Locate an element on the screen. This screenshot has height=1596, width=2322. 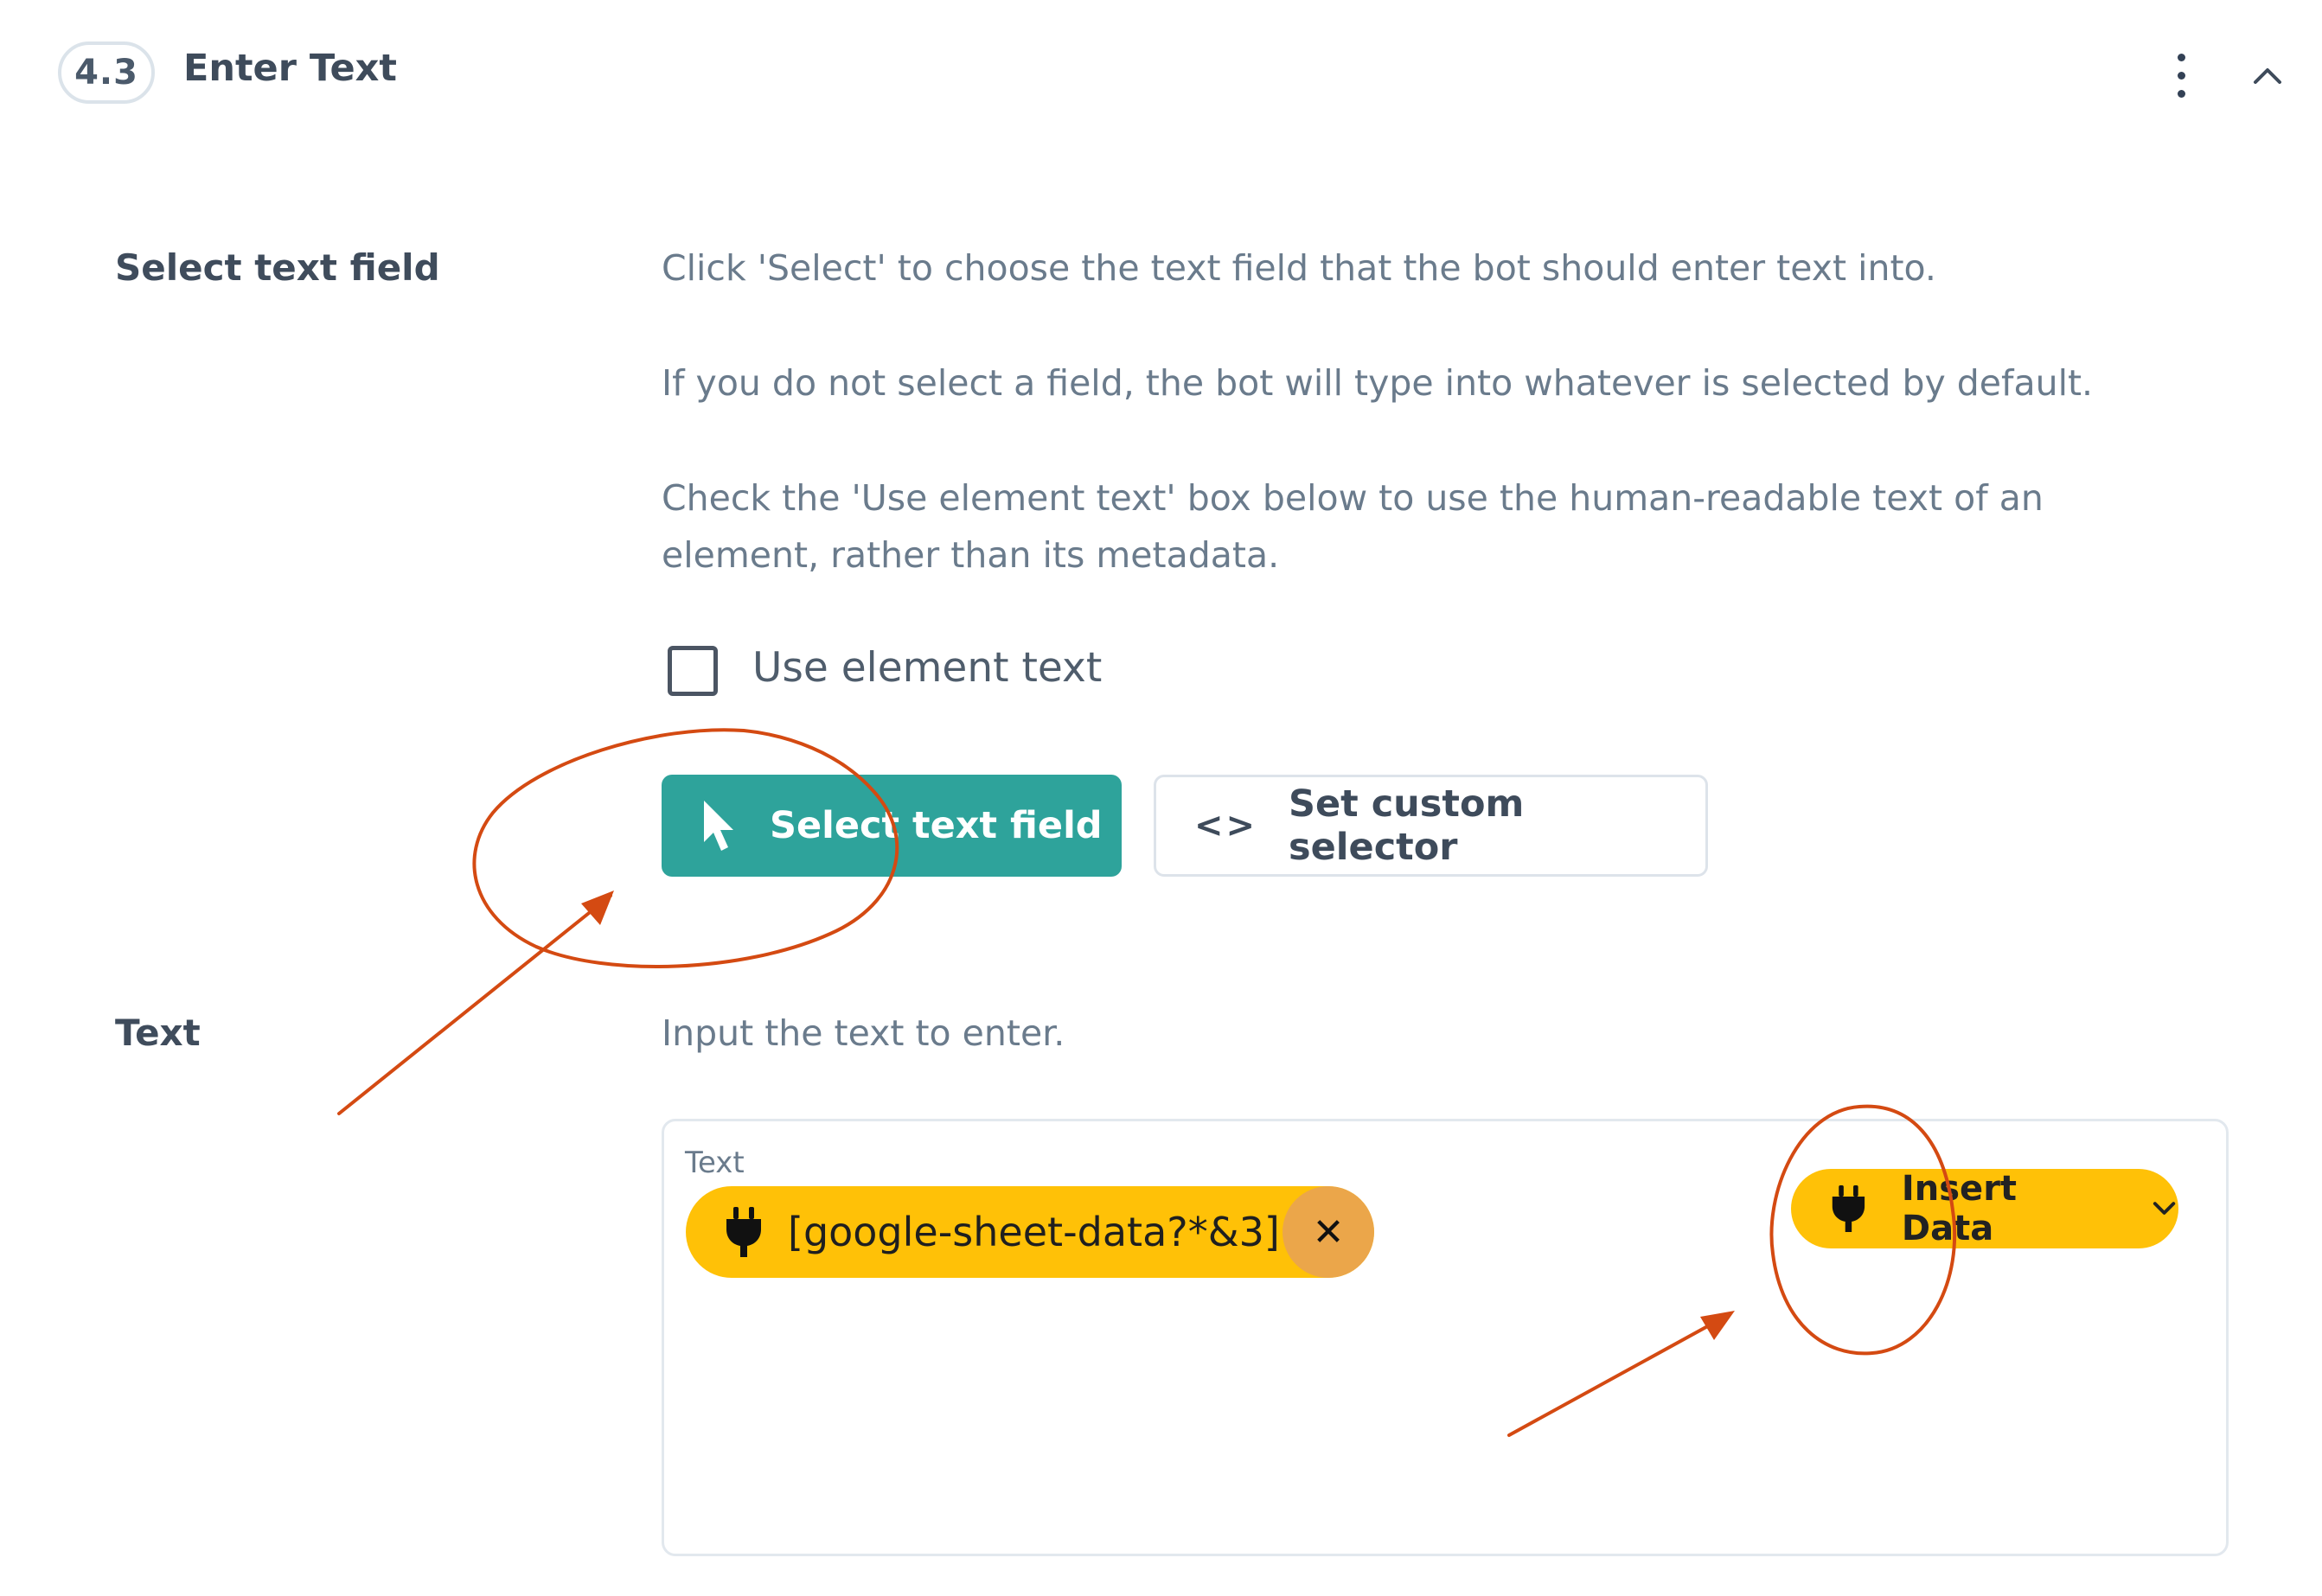
step-number-badge: 4.3 is located at coordinates (106, 72).